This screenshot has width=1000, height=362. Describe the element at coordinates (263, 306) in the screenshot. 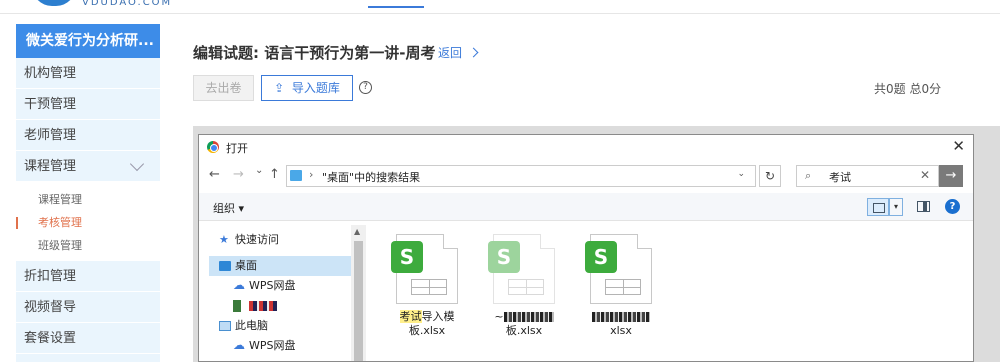

I see `redacted-label` at that location.